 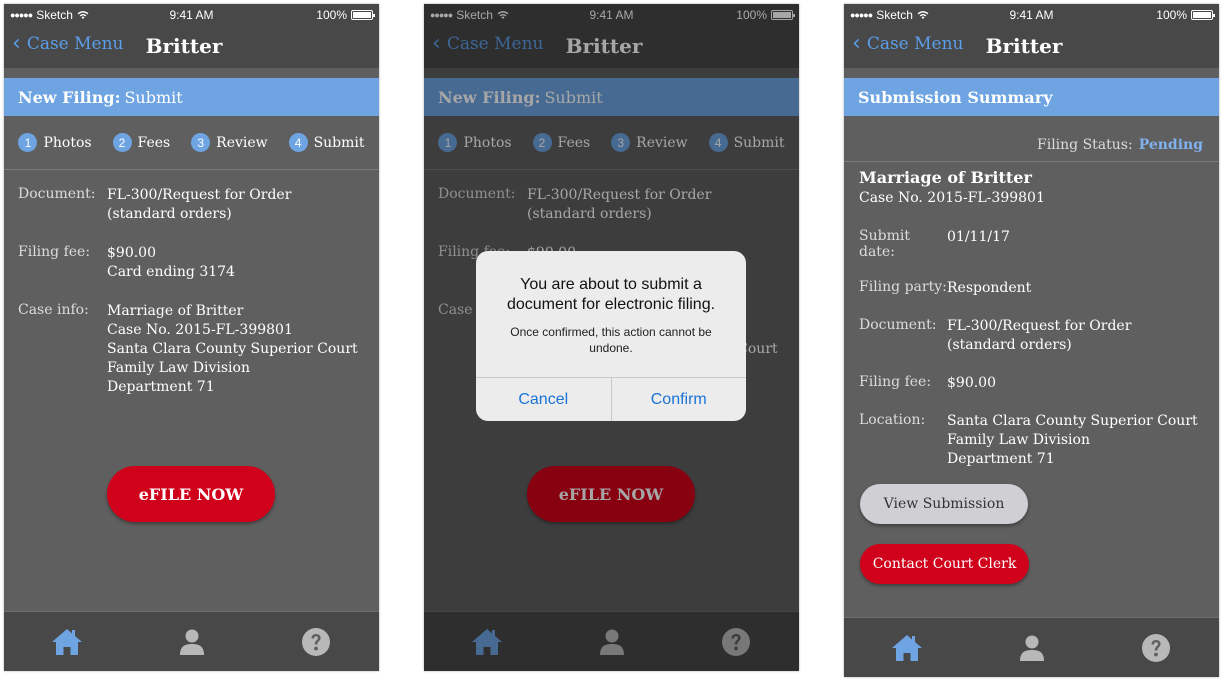 What do you see at coordinates (201, 142) in the screenshot?
I see `step-number: 3` at bounding box center [201, 142].